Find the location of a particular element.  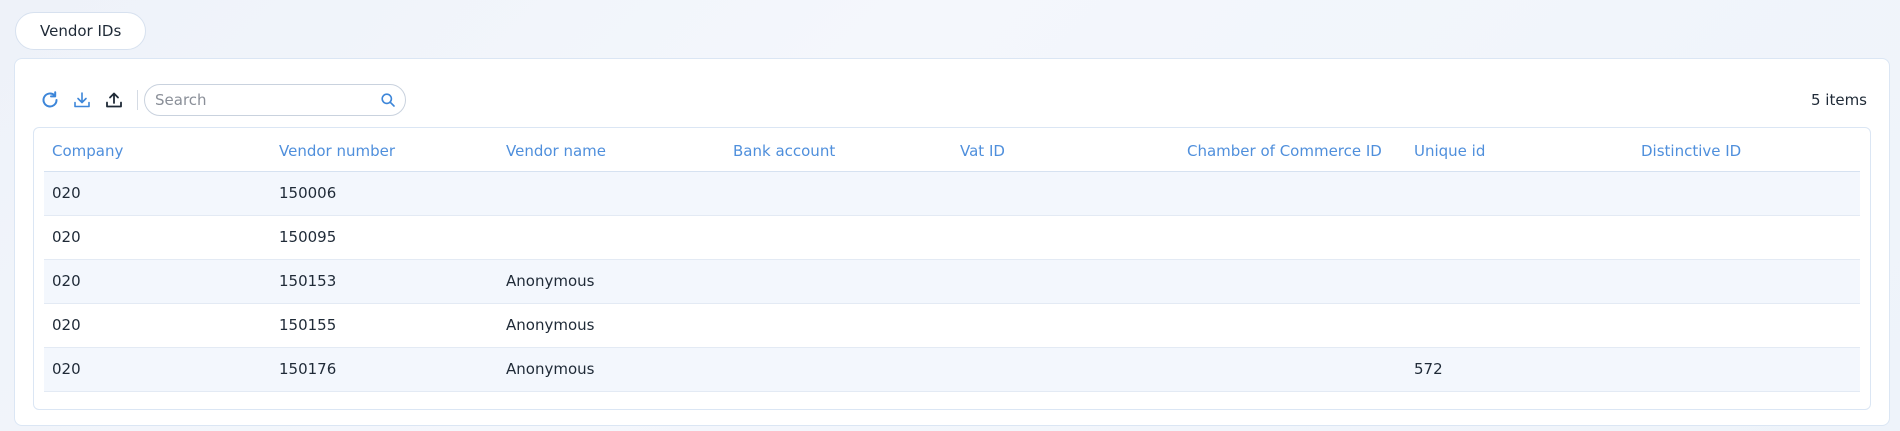

column-header-vendor-name: Vendor name is located at coordinates (611, 151).